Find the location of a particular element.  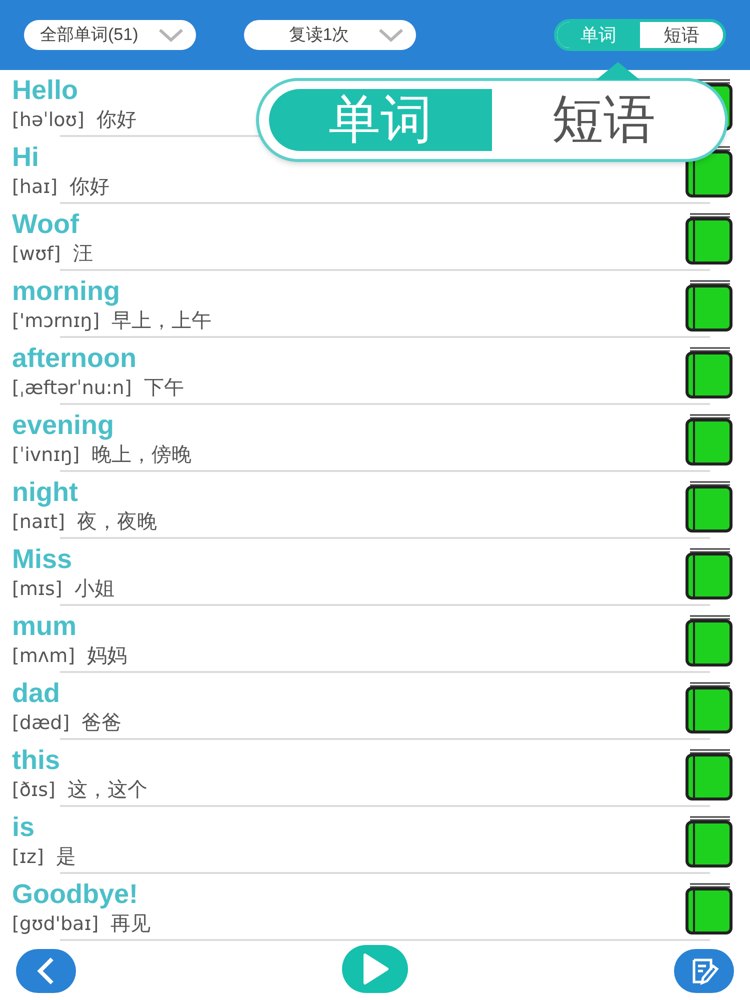

word-title: dad is located at coordinates (37, 692).